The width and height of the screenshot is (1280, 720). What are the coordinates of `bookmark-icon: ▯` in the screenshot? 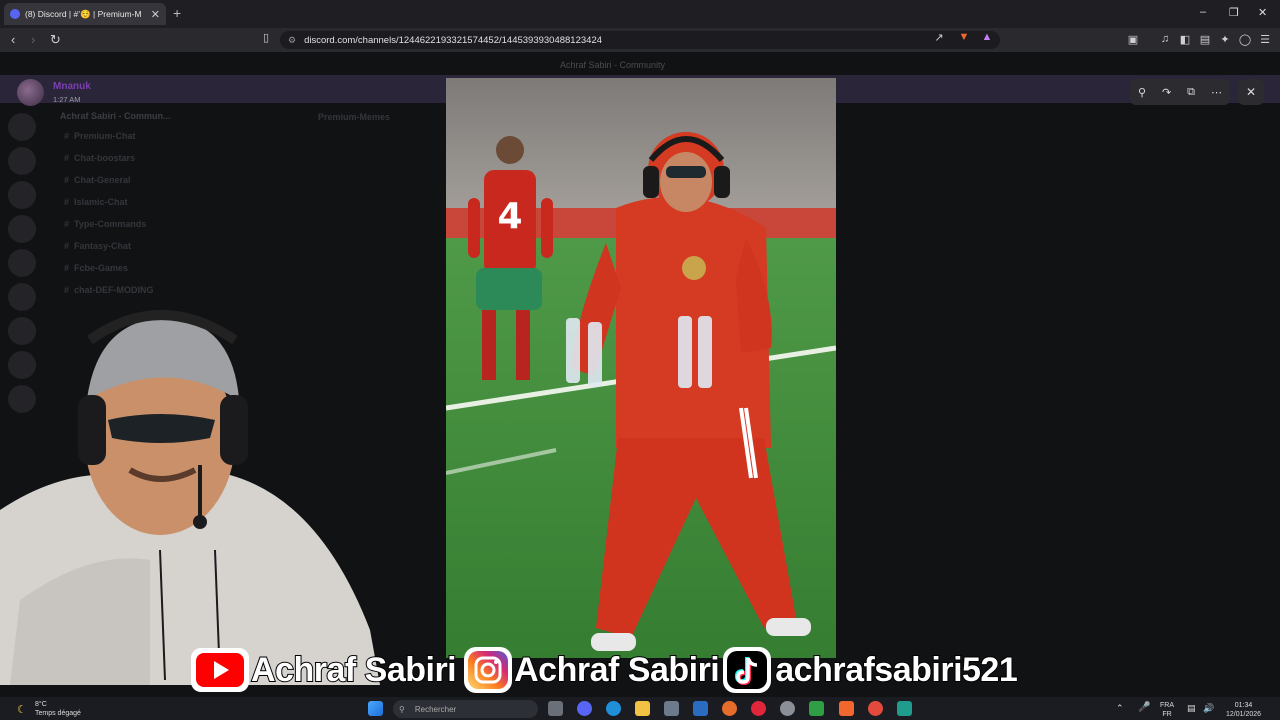 It's located at (266, 38).